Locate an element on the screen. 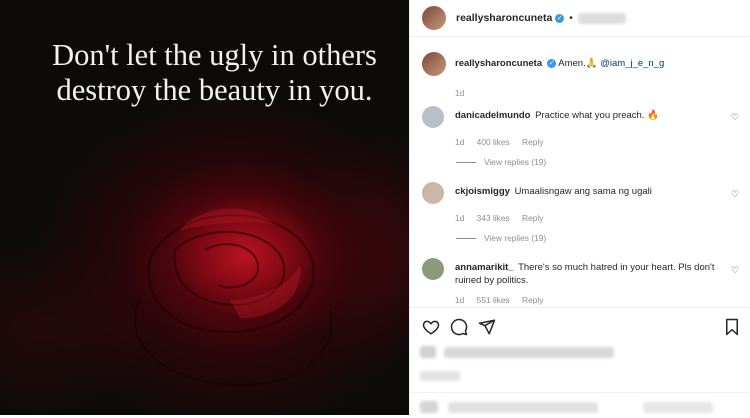 Image resolution: width=750 pixels, height=418 pixels. comment-username: annamarikit_ is located at coordinates (484, 267).